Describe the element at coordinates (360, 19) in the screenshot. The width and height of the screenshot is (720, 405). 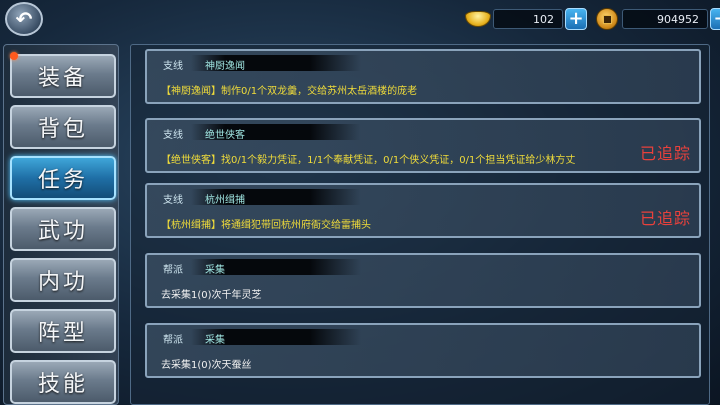
I see `top-bar: ↶ 102 + 904952 +` at that location.